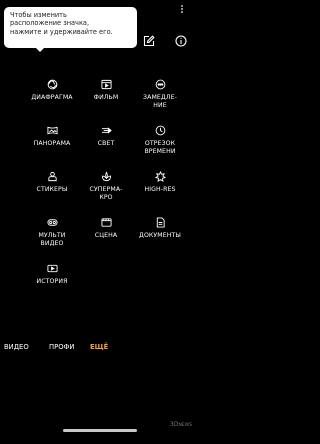  What do you see at coordinates (106, 97) in the screenshot?
I see `mode-label: ФИЛЬМ` at bounding box center [106, 97].